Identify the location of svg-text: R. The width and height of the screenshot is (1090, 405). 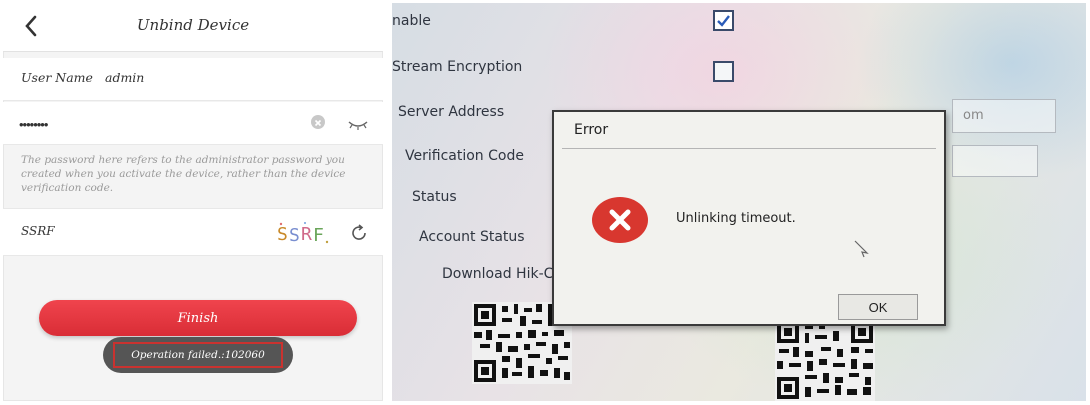
(306, 234).